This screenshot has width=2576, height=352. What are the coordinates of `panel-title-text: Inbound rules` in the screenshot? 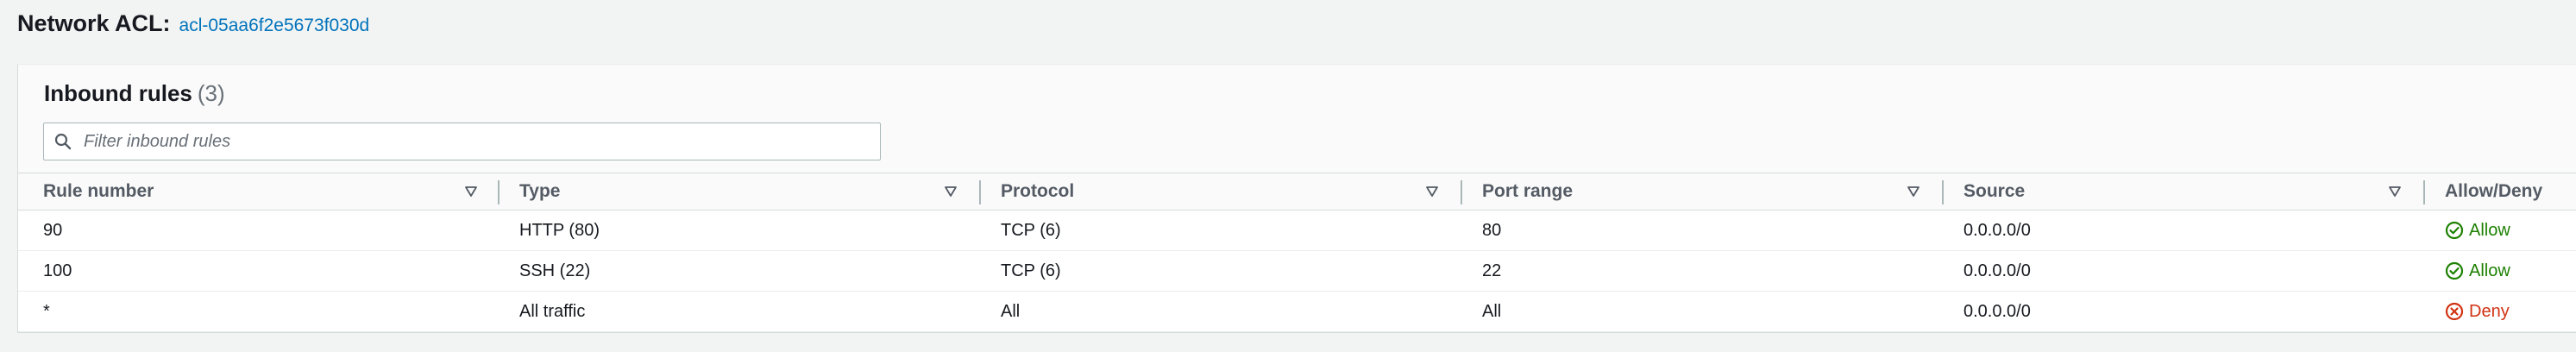 It's located at (118, 93).